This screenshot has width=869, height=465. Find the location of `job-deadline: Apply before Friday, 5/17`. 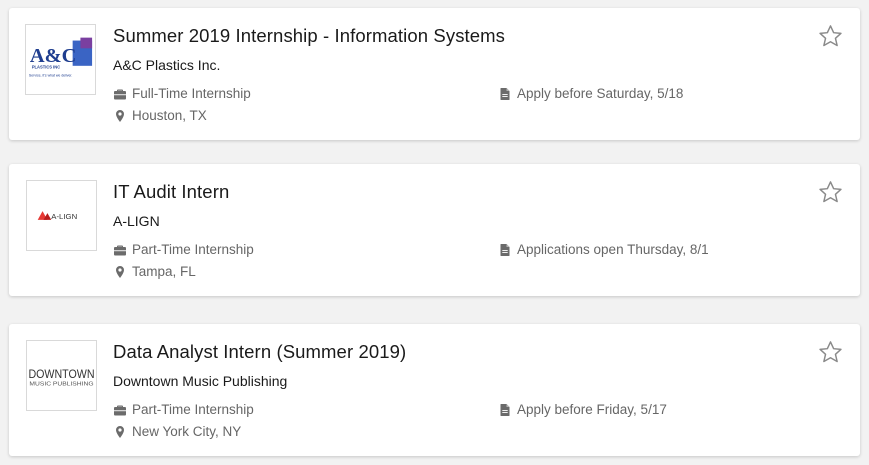

job-deadline: Apply before Friday, 5/17 is located at coordinates (582, 409).